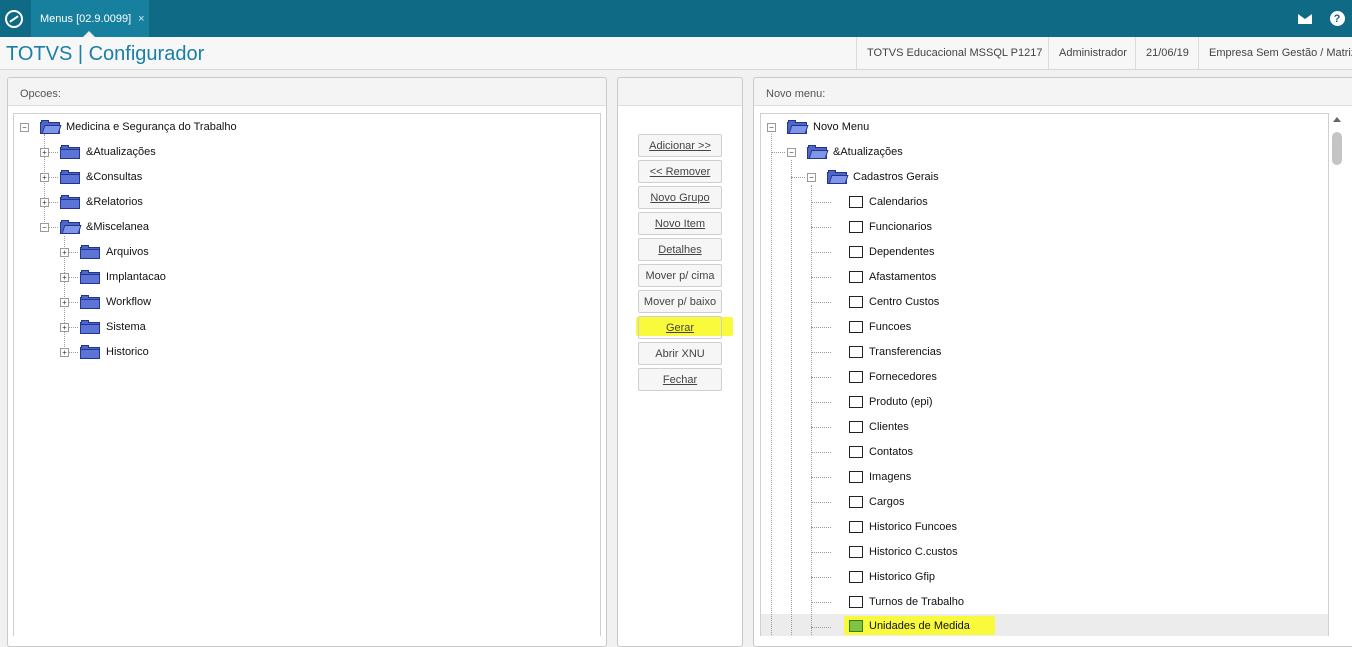 The image size is (1352, 647). I want to click on remove-button: << Remover, so click(680, 171).